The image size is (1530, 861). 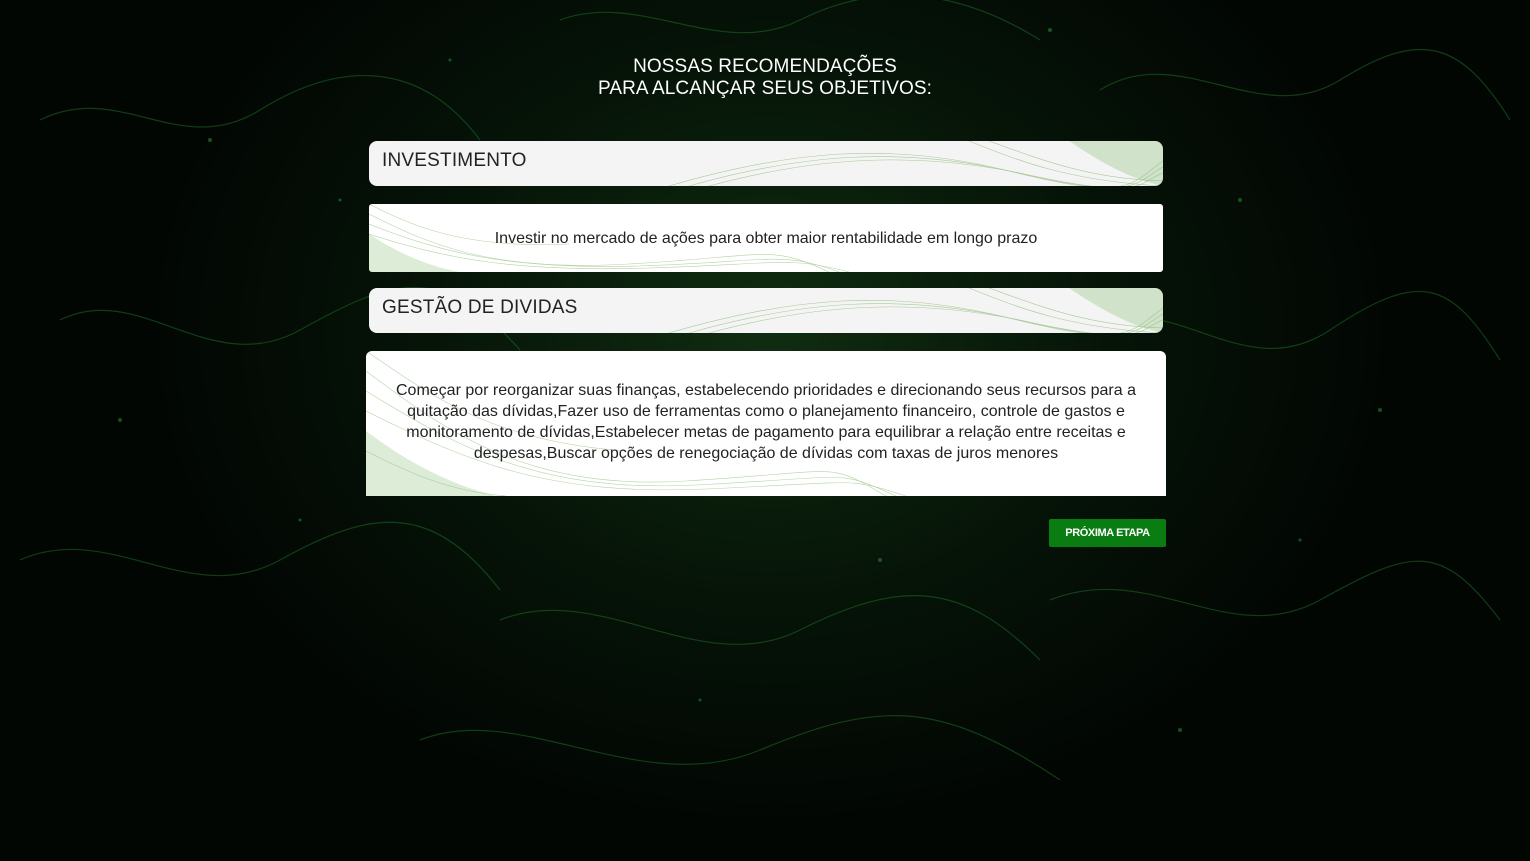 I want to click on recommendation-heading-label: GESTÃO DE DIVIDAS, so click(x=480, y=307).